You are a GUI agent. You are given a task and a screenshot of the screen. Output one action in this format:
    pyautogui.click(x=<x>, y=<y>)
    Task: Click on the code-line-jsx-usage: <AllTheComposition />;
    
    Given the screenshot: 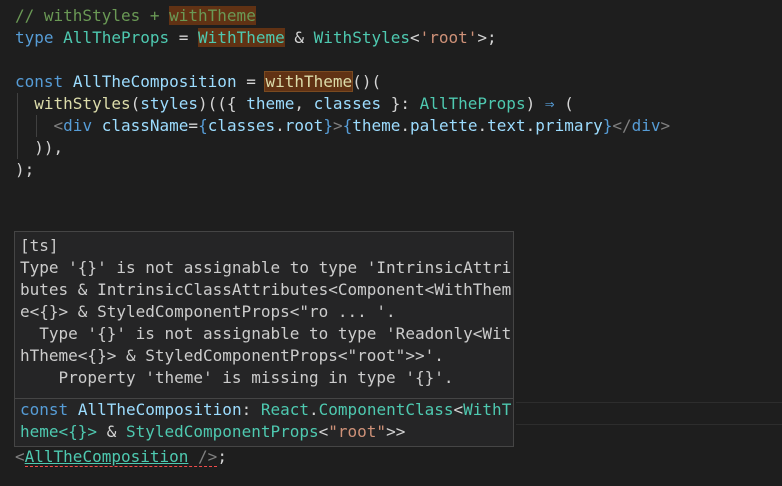 What is the action you would take?
    pyautogui.click(x=121, y=457)
    